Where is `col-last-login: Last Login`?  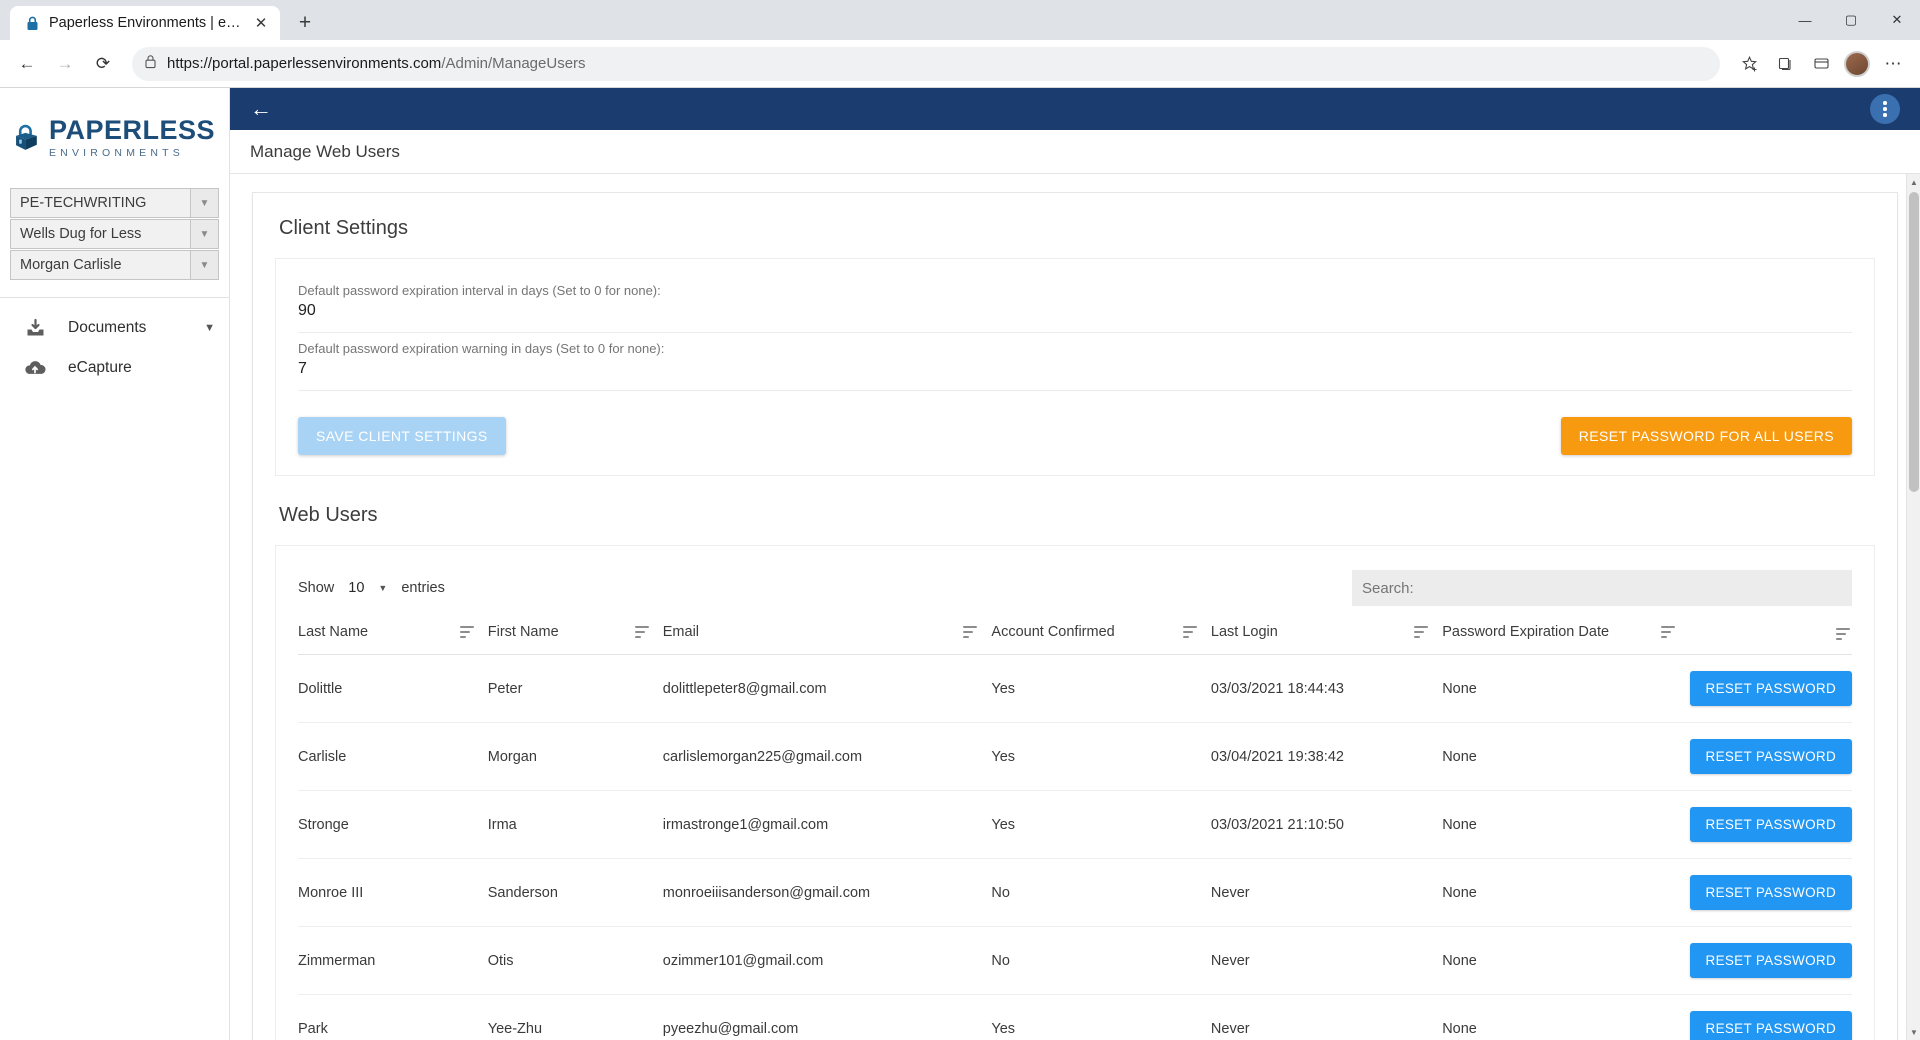 col-last-login: Last Login is located at coordinates (1326, 639).